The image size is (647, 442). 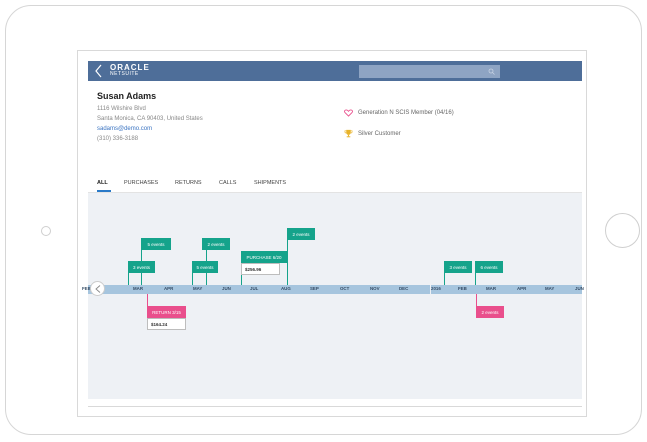 I want to click on phone-number: (310) 336-3188, so click(x=118, y=139).